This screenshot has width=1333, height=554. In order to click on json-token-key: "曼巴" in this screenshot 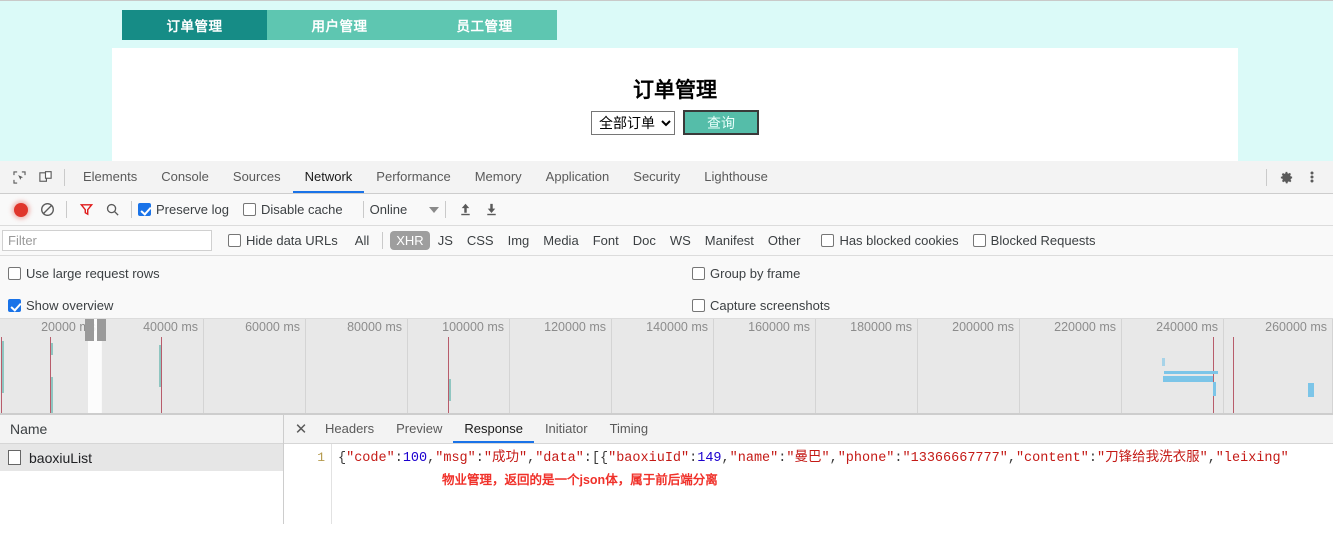, I will do `click(808, 458)`.